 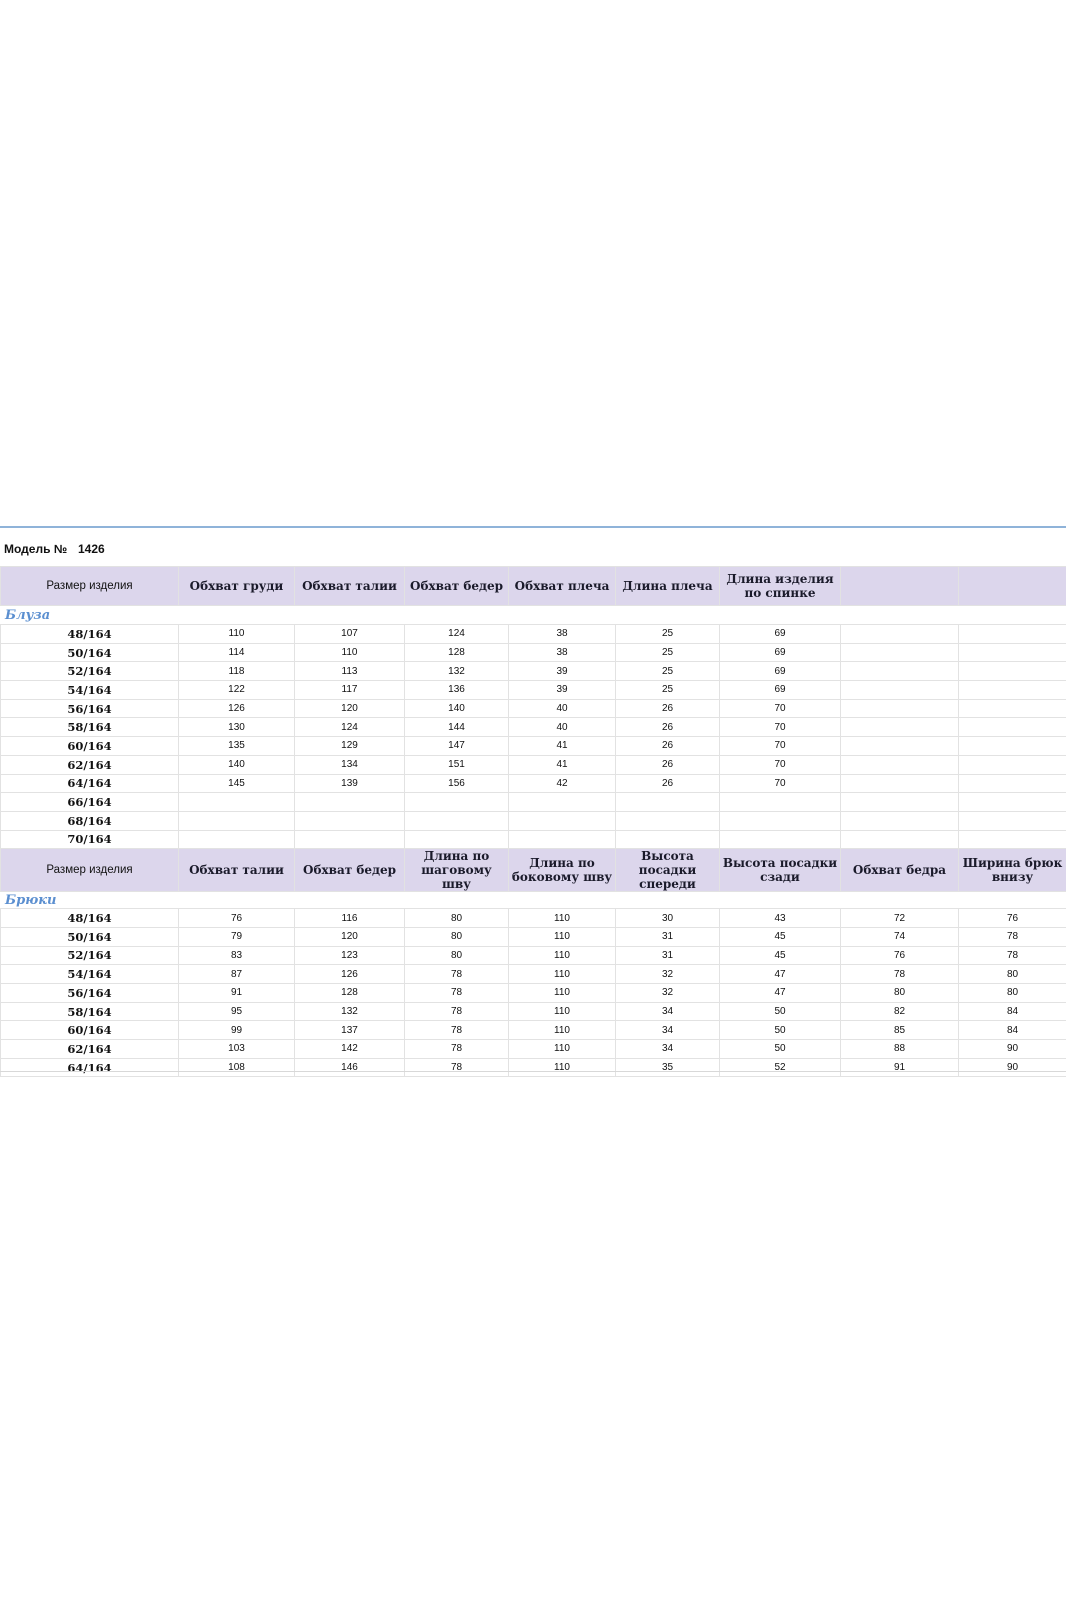 I want to click on value-cell: 108, so click(x=236, y=1067).